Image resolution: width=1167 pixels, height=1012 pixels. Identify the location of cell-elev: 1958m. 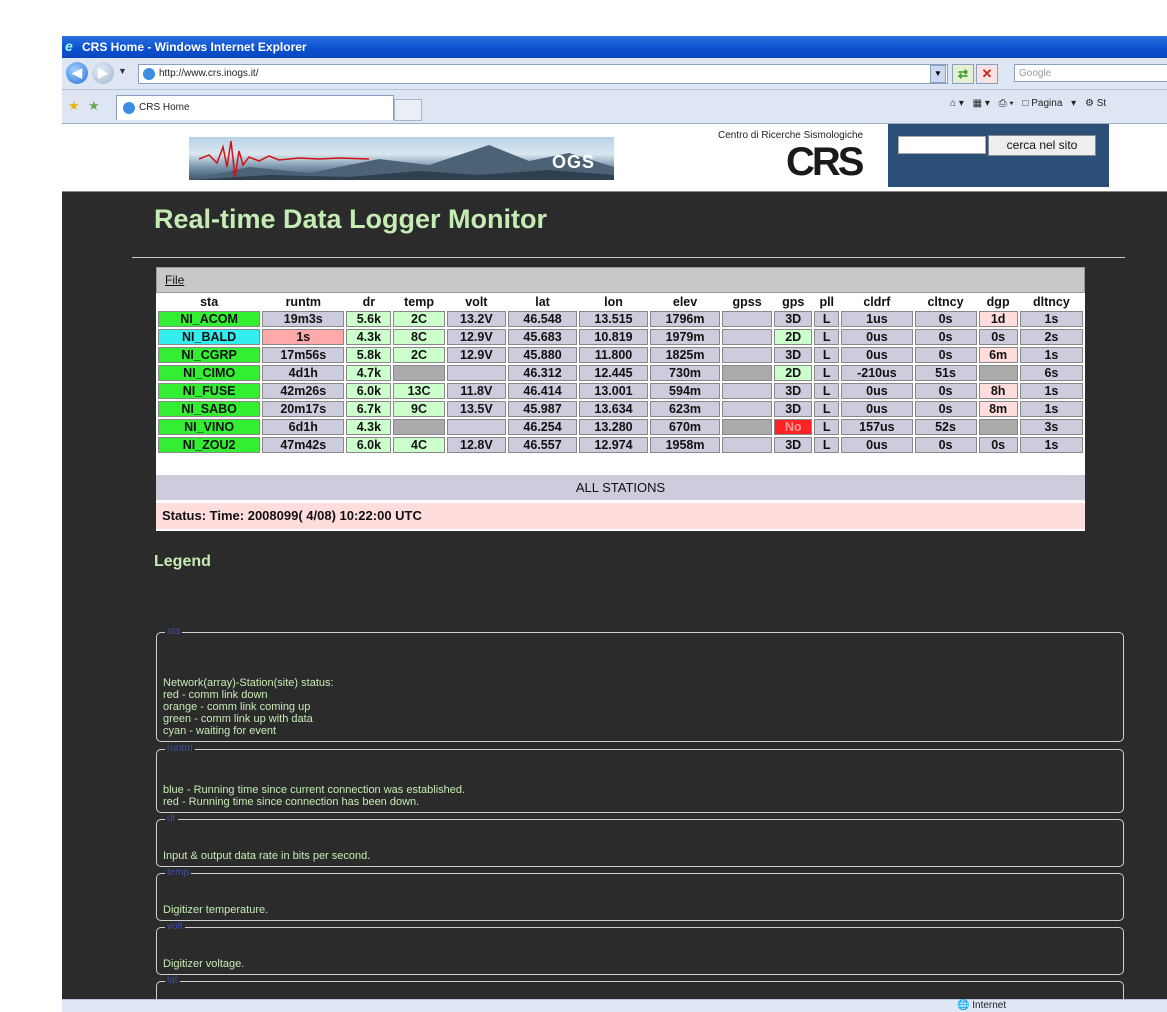
(685, 445).